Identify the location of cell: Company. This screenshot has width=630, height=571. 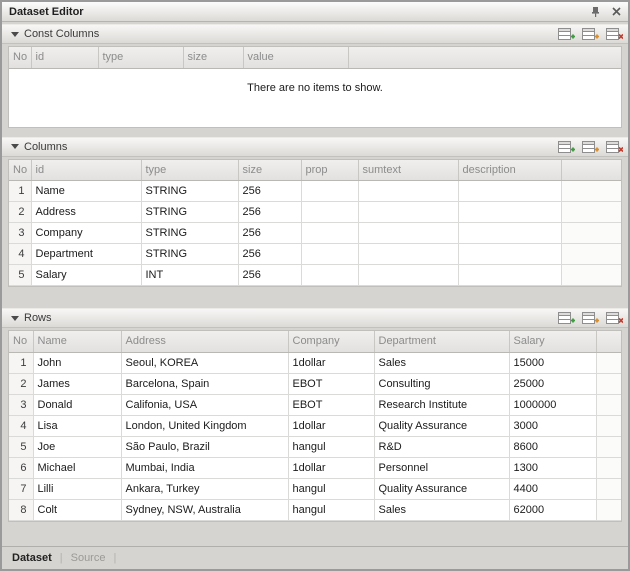
(86, 233).